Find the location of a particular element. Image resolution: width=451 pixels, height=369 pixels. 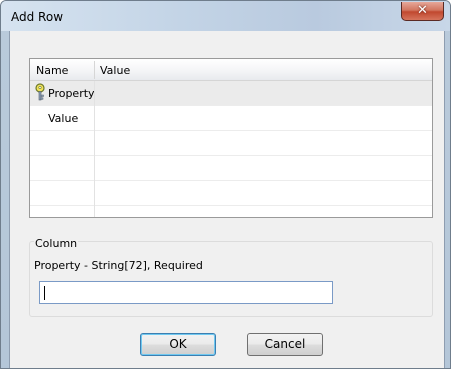

grid-row-value: Value is located at coordinates (231, 118).